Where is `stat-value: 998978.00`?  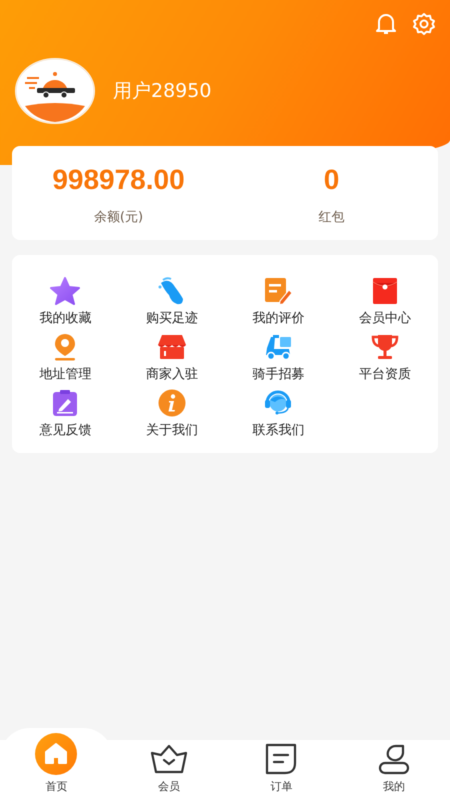 stat-value: 998978.00 is located at coordinates (118, 180).